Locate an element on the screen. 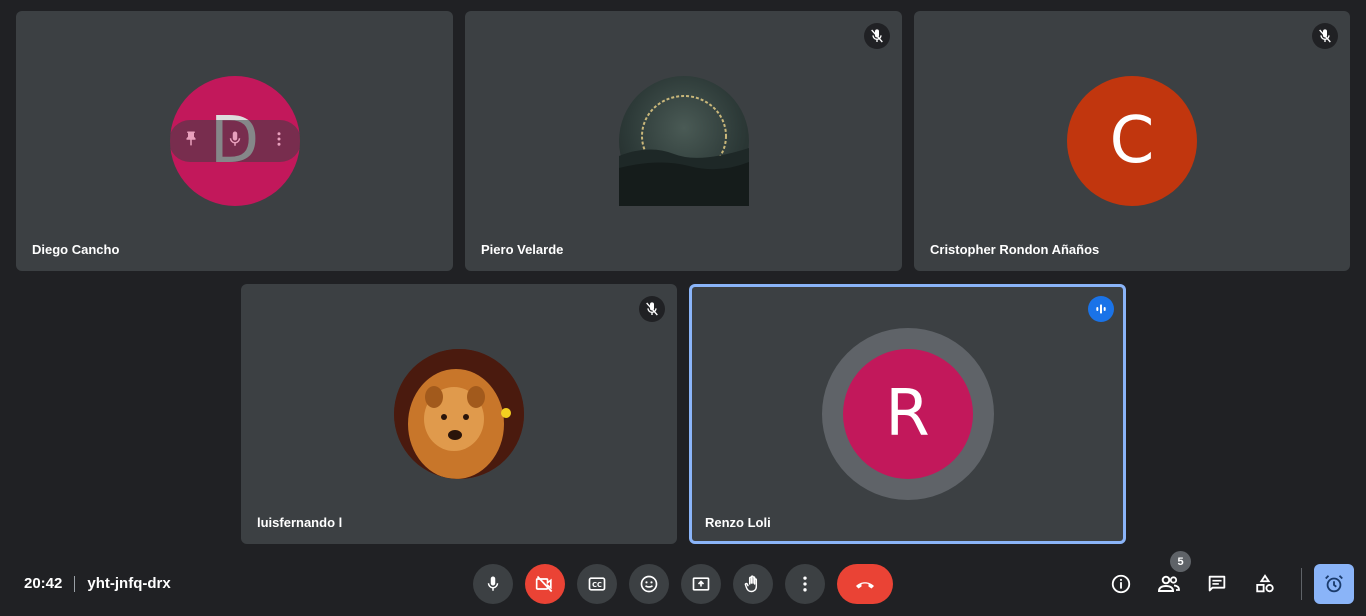 This screenshot has width=1366, height=616. participant-tile-renzo: R Renzo Loli is located at coordinates (907, 414).